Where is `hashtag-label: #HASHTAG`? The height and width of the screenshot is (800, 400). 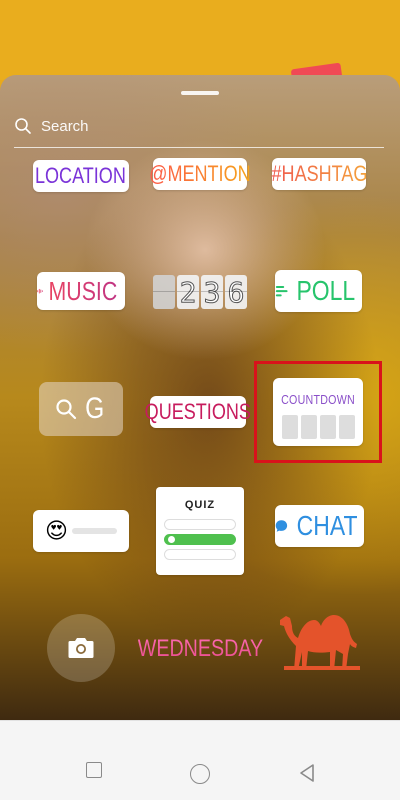
hashtag-label: #HASHTAG is located at coordinates (319, 173).